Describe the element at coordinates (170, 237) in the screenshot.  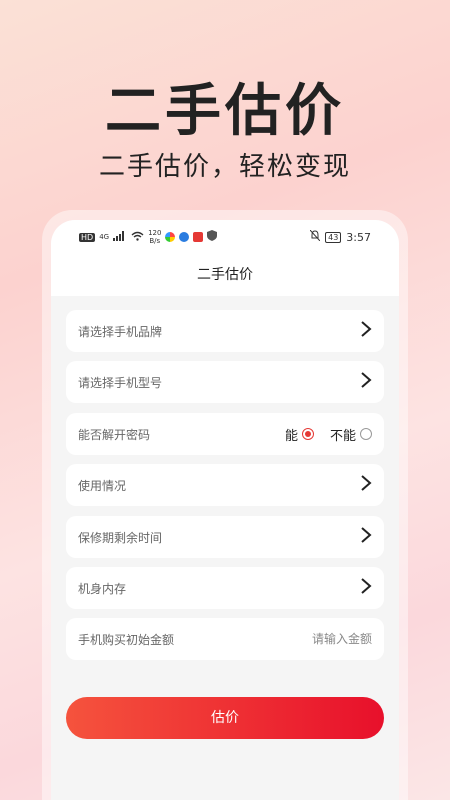
I see `app-notification-icon` at that location.